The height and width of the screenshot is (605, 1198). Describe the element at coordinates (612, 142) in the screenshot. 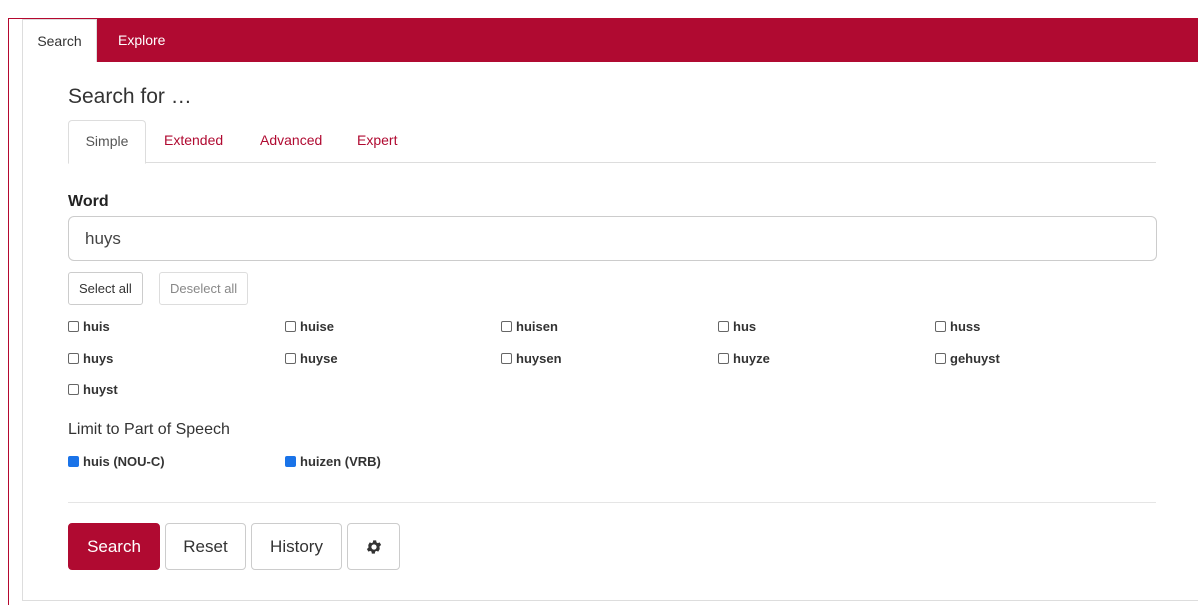

I see `search-mode-tabs: Simple Extended Advanced Expert` at that location.